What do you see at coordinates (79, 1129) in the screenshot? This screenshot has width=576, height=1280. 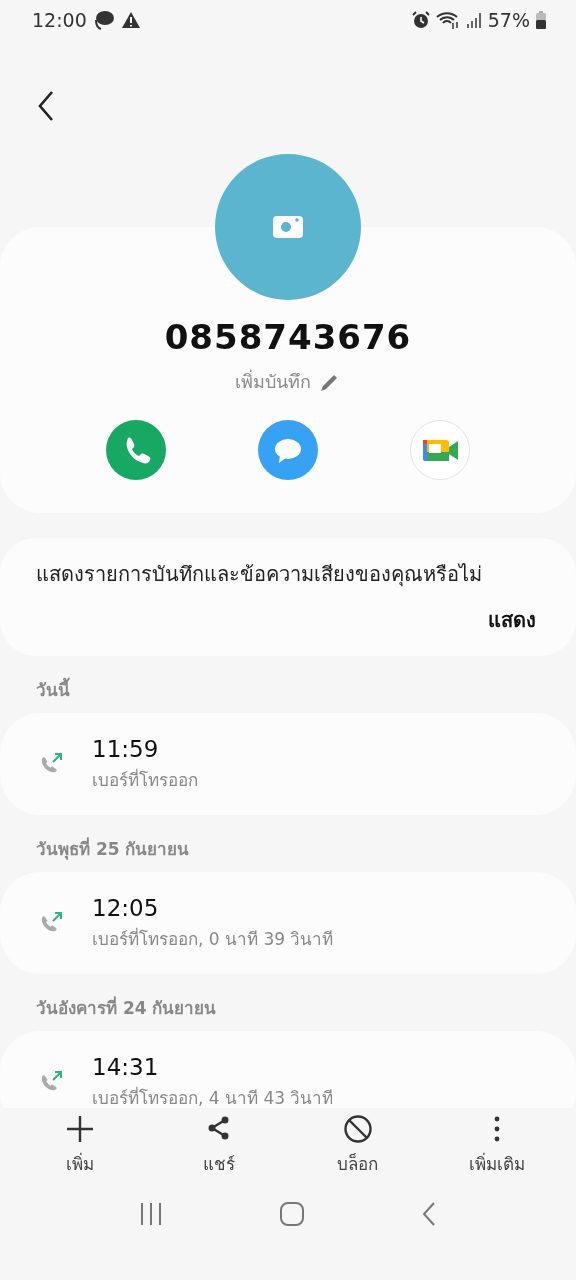 I see `plus-icon` at bounding box center [79, 1129].